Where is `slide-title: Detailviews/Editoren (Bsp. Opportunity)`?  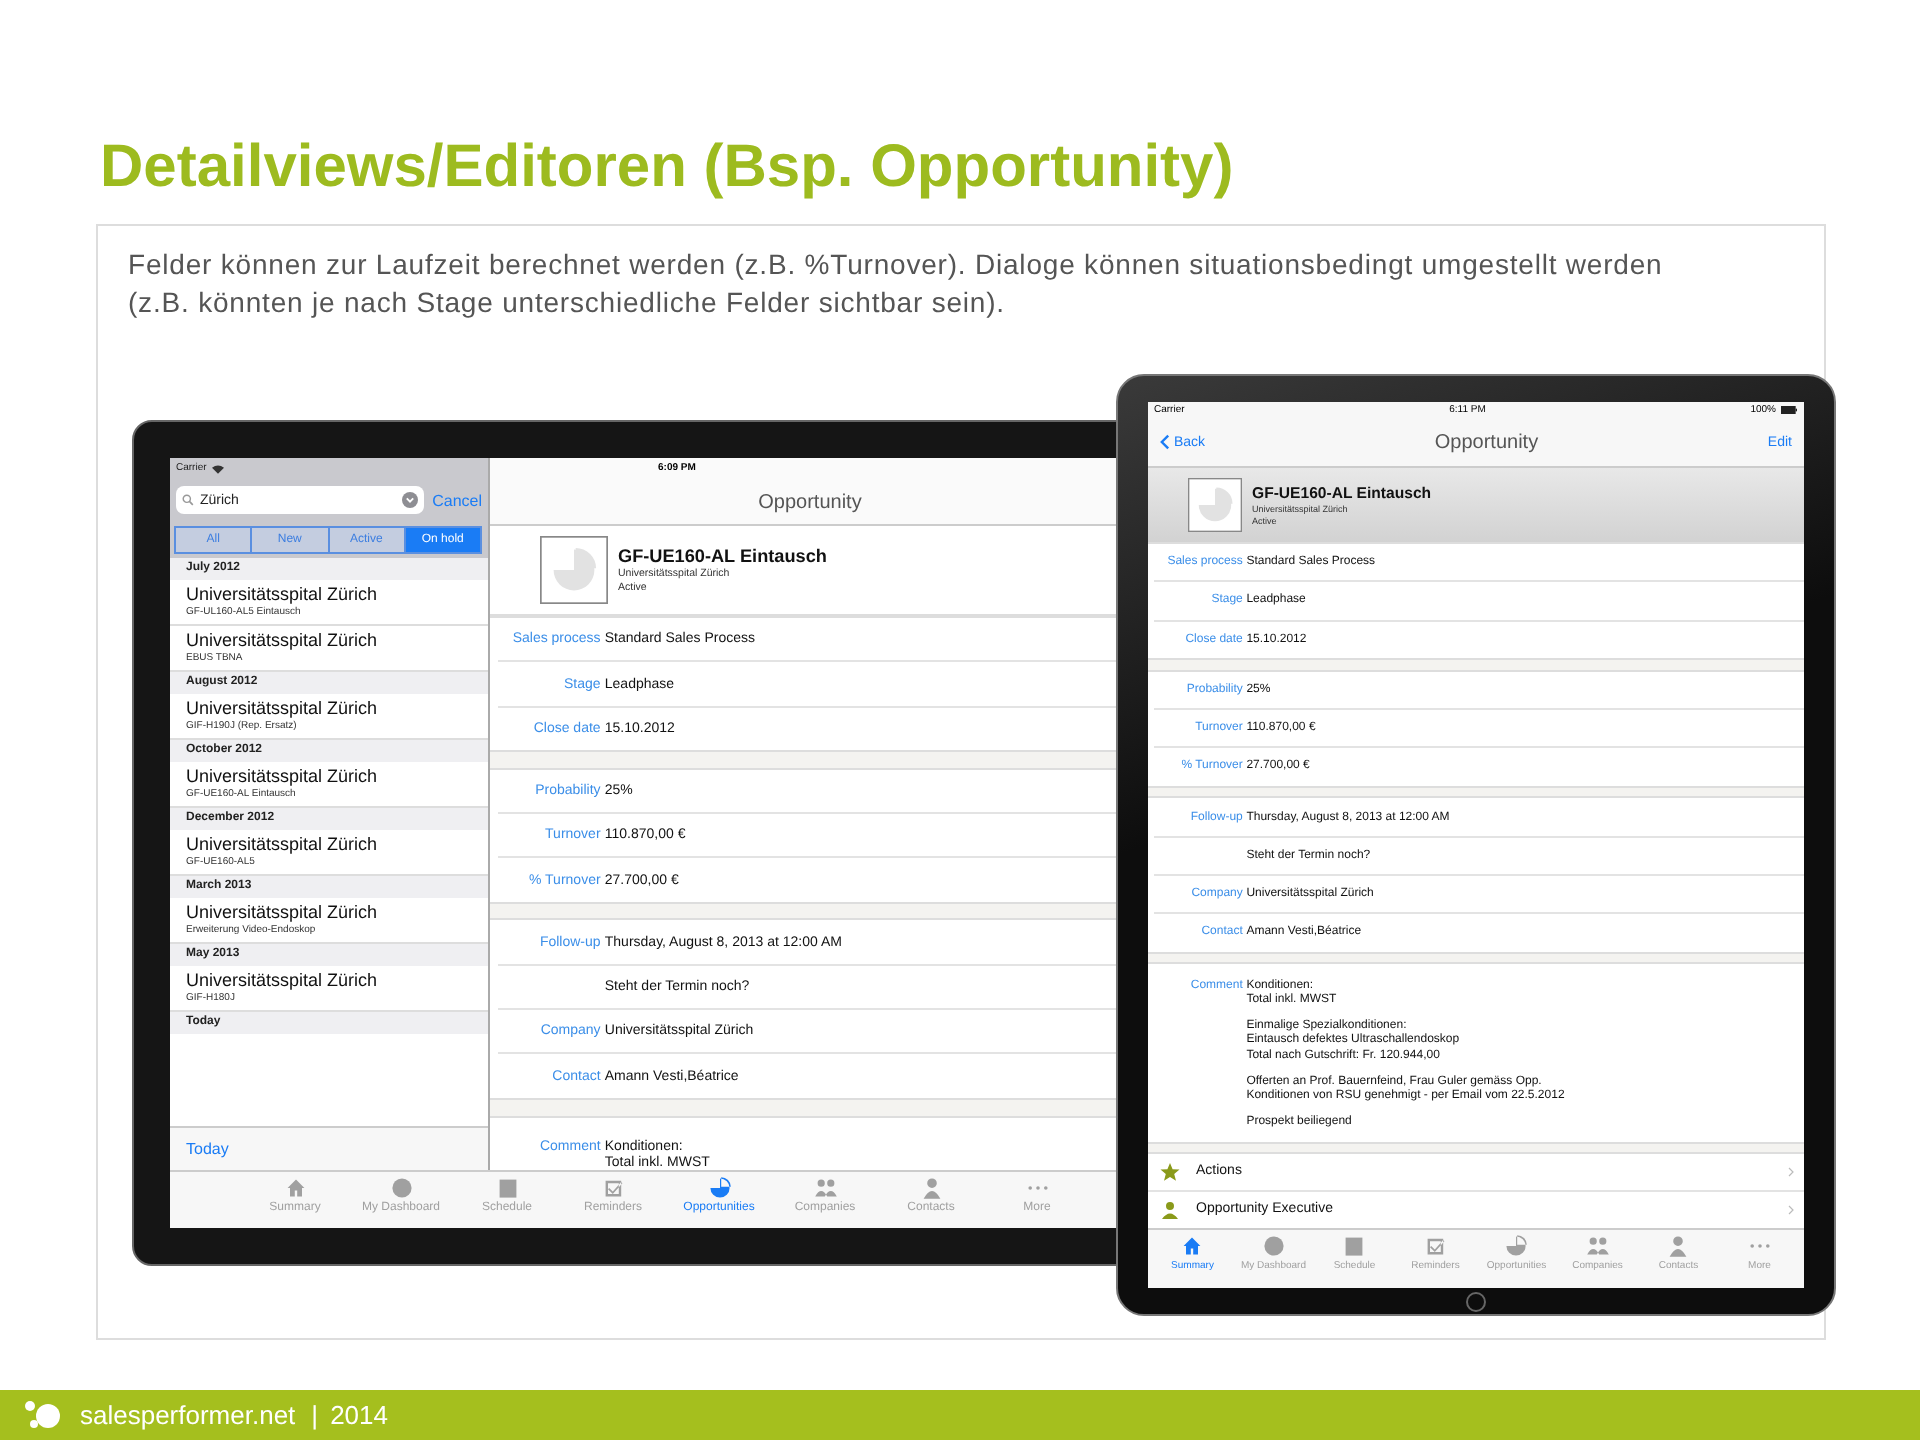
slide-title: Detailviews/Editoren (Bsp. Opportunity) is located at coordinates (668, 168).